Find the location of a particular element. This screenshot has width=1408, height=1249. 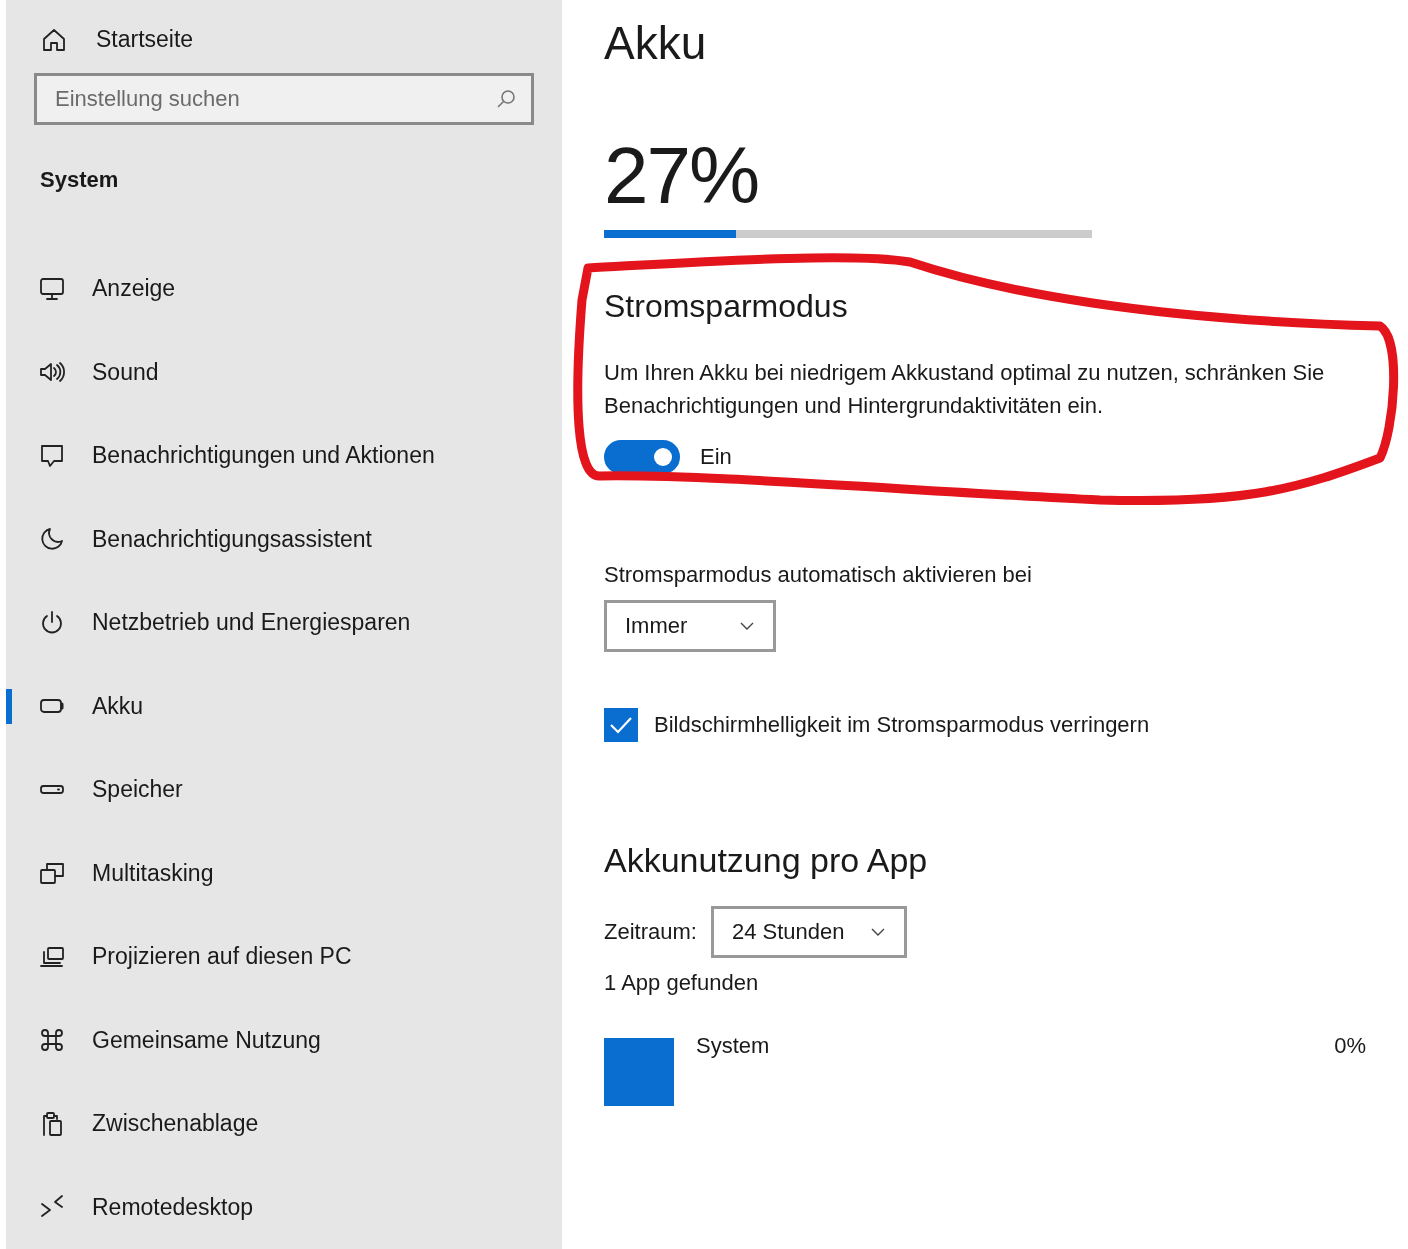

sidebar-item: Speicher is located at coordinates (284, 790).